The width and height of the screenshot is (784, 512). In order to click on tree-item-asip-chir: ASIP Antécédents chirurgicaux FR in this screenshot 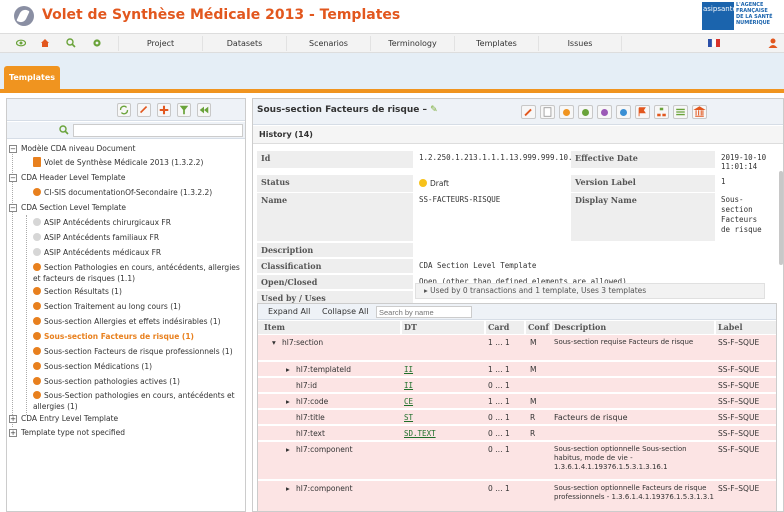, I will do `click(102, 223)`.